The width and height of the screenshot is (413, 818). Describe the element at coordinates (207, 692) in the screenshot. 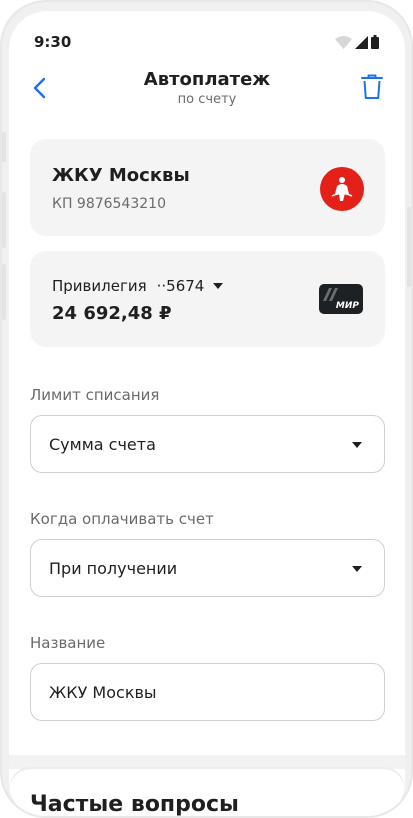

I see `name-input: ЖКУ Москвы` at that location.